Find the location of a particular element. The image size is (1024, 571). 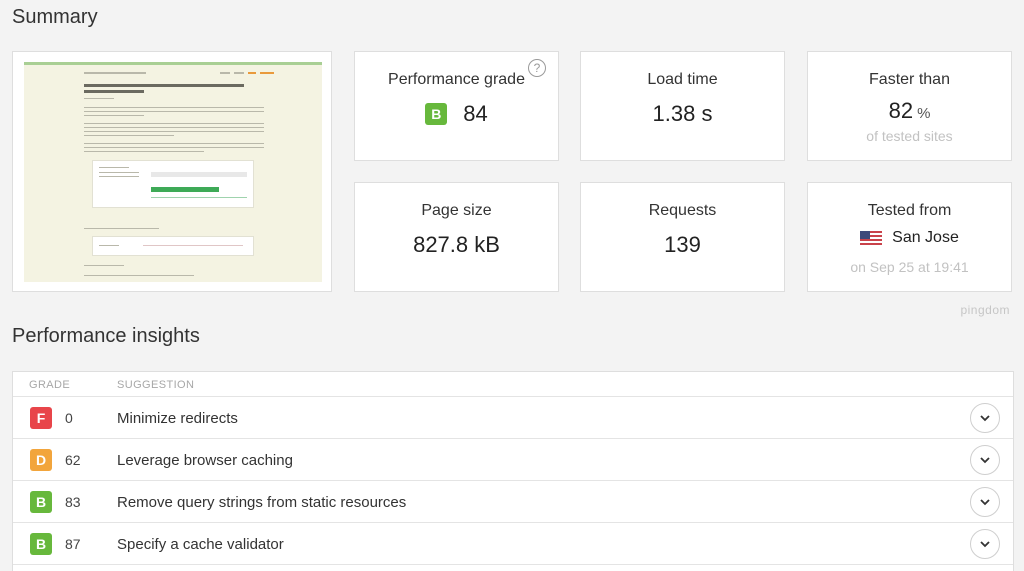

grade-score: 0 is located at coordinates (69, 418).